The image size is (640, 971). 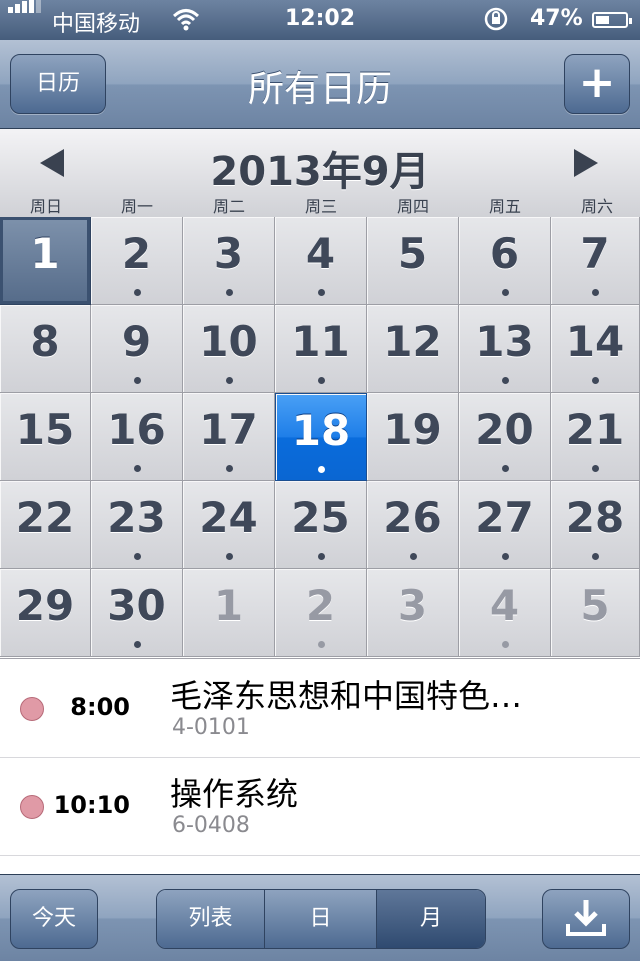 What do you see at coordinates (45, 349) in the screenshot?
I see `day-cell: 8` at bounding box center [45, 349].